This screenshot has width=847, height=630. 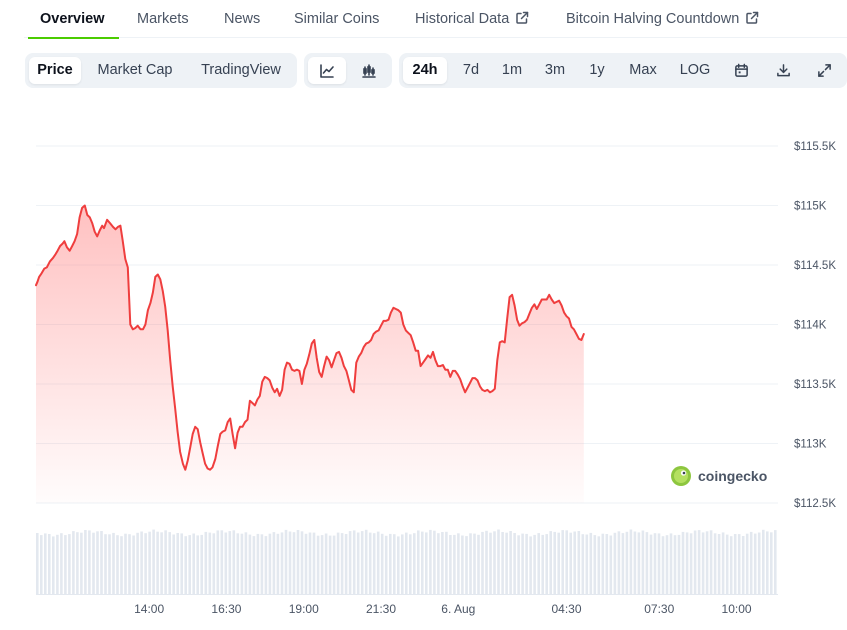 I want to click on y-tick-label: $115K, so click(x=810, y=207).